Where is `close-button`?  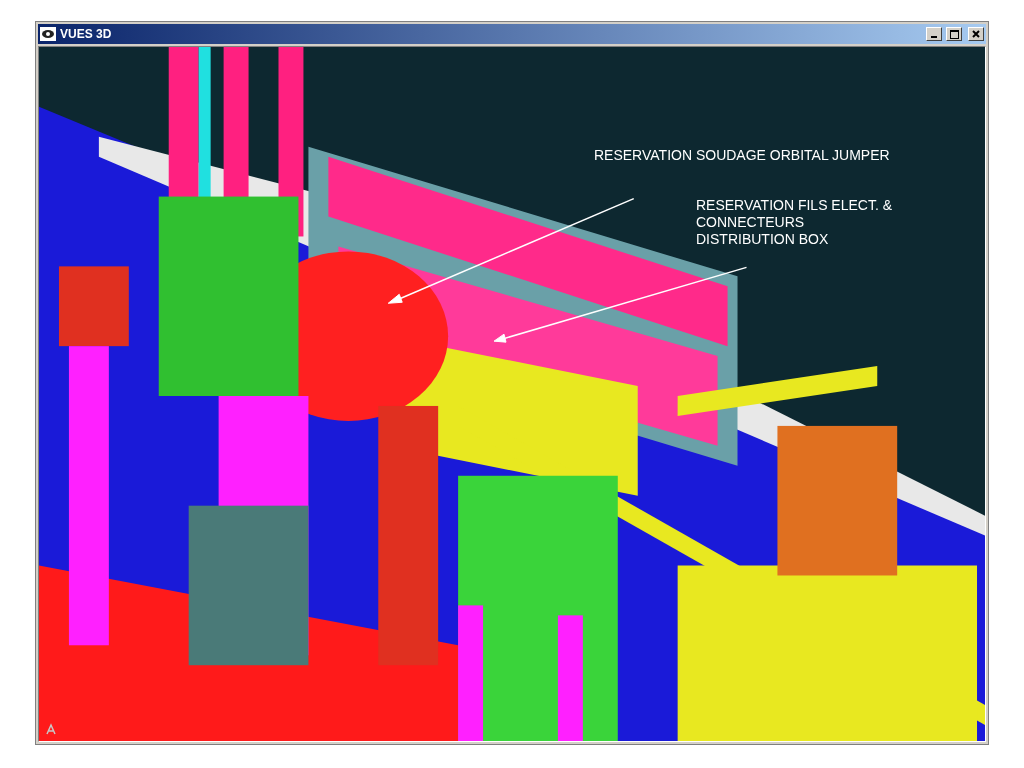
close-button is located at coordinates (976, 34).